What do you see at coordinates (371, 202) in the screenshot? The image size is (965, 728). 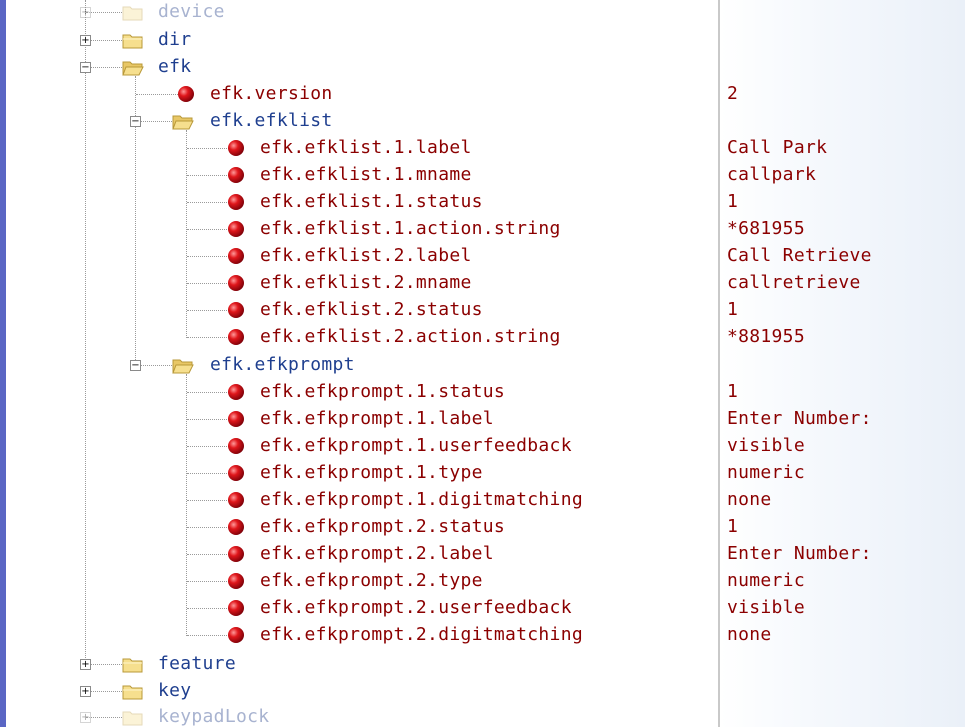 I see `tree-leaf: efk.efklist.1.status` at bounding box center [371, 202].